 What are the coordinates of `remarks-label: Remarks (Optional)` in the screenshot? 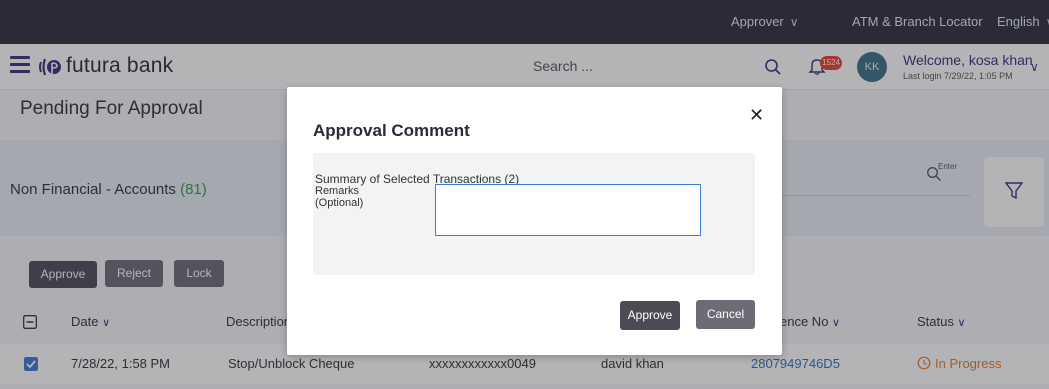 It's located at (339, 197).